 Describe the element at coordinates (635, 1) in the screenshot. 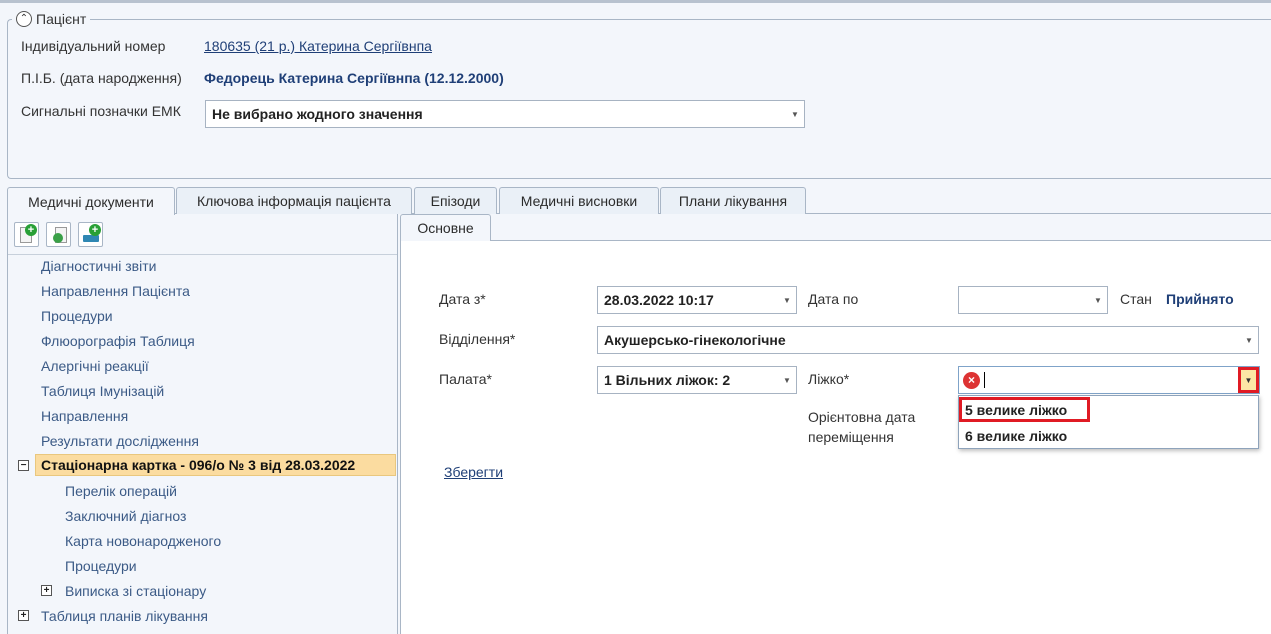

I see `window-top-border` at that location.